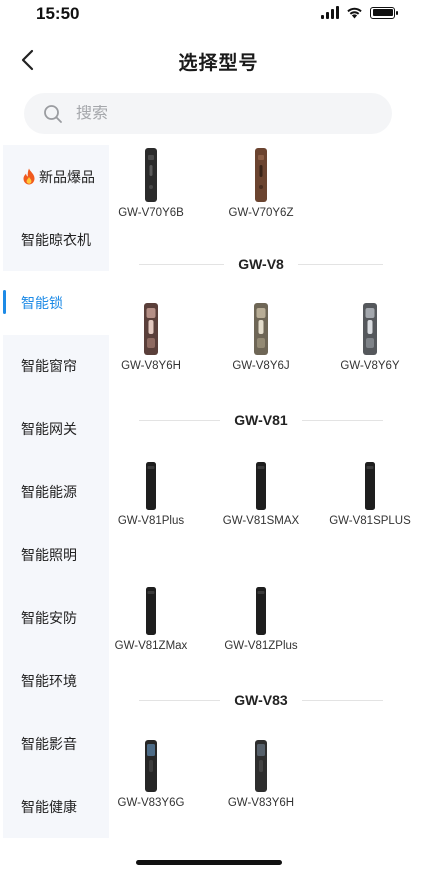 The height and width of the screenshot is (874, 437). I want to click on product-card: GW-V81ZPlus, so click(261, 619).